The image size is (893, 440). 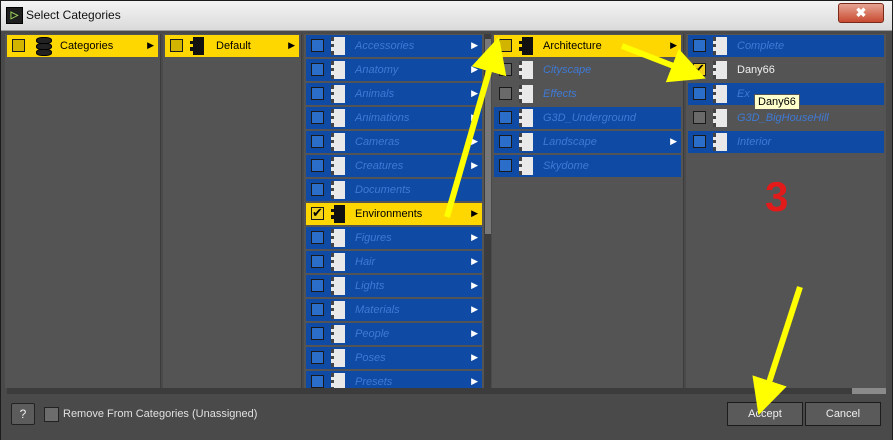 What do you see at coordinates (587, 46) in the screenshot?
I see `category-item: Architecture ▶` at bounding box center [587, 46].